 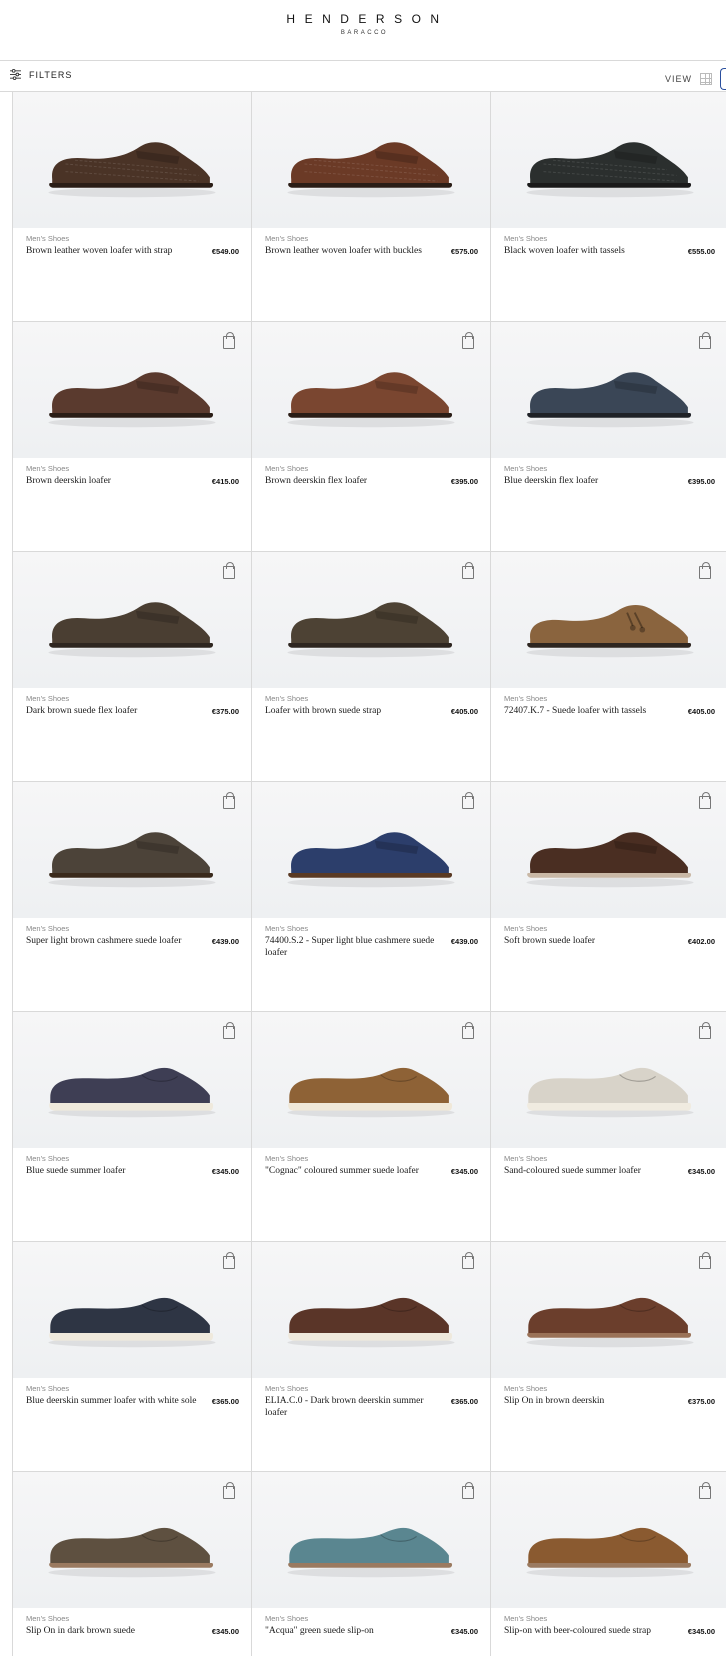 What do you see at coordinates (557, 1401) in the screenshot?
I see `product-name: Slip On in brown deerskin` at bounding box center [557, 1401].